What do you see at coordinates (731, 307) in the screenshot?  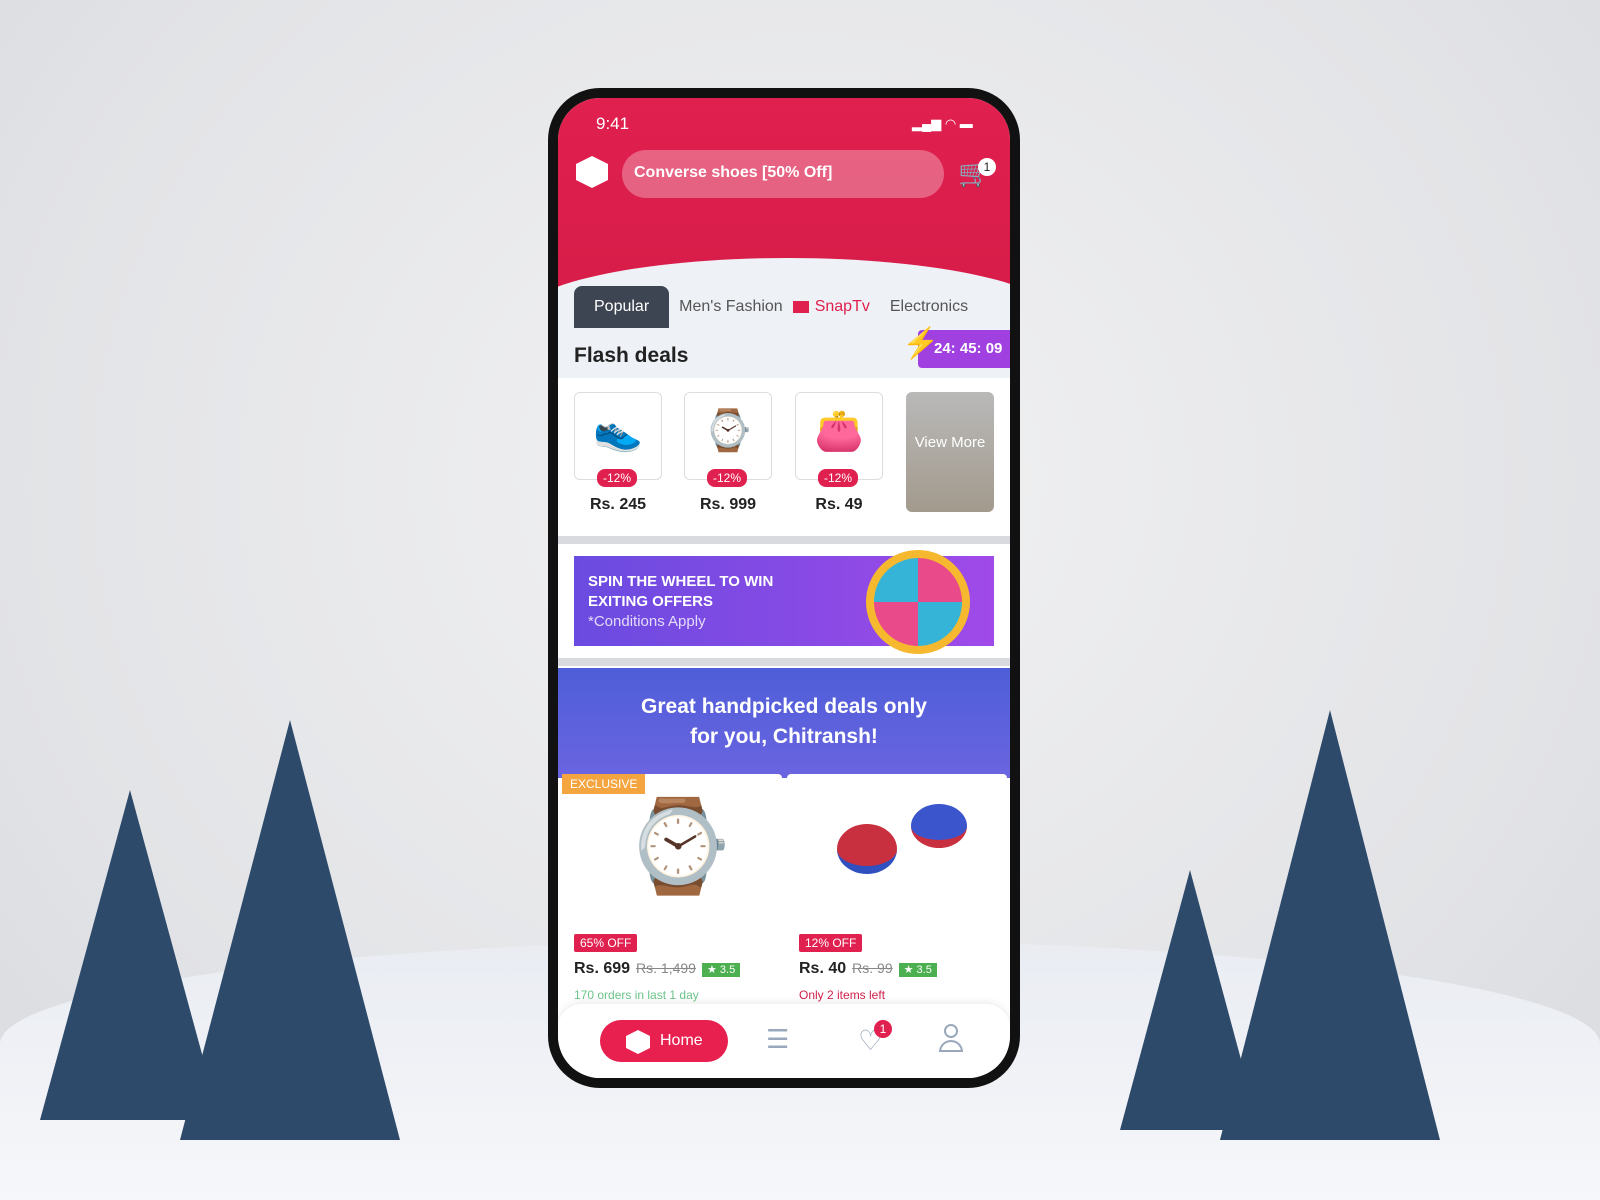 I see `tab-mens-fashion: Men's Fashion` at bounding box center [731, 307].